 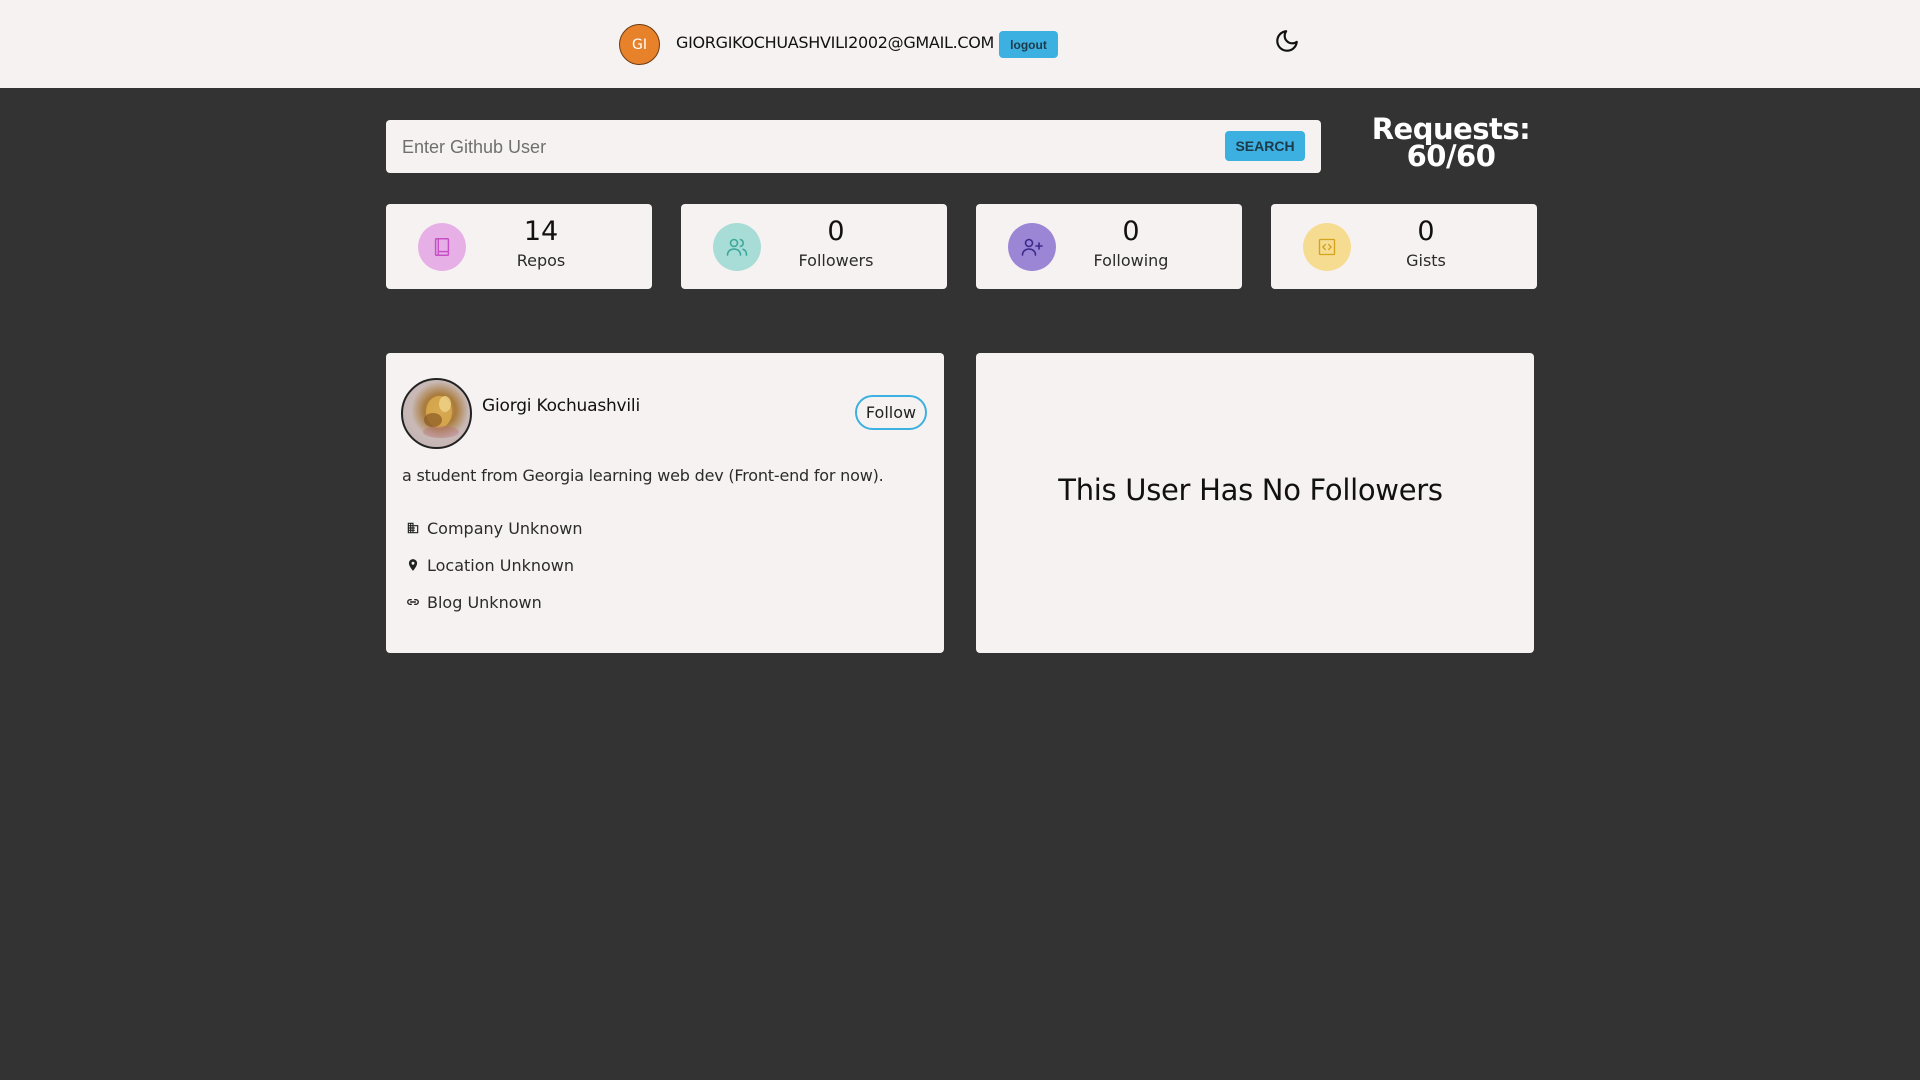 I want to click on follow-button: Follow, so click(x=891, y=412).